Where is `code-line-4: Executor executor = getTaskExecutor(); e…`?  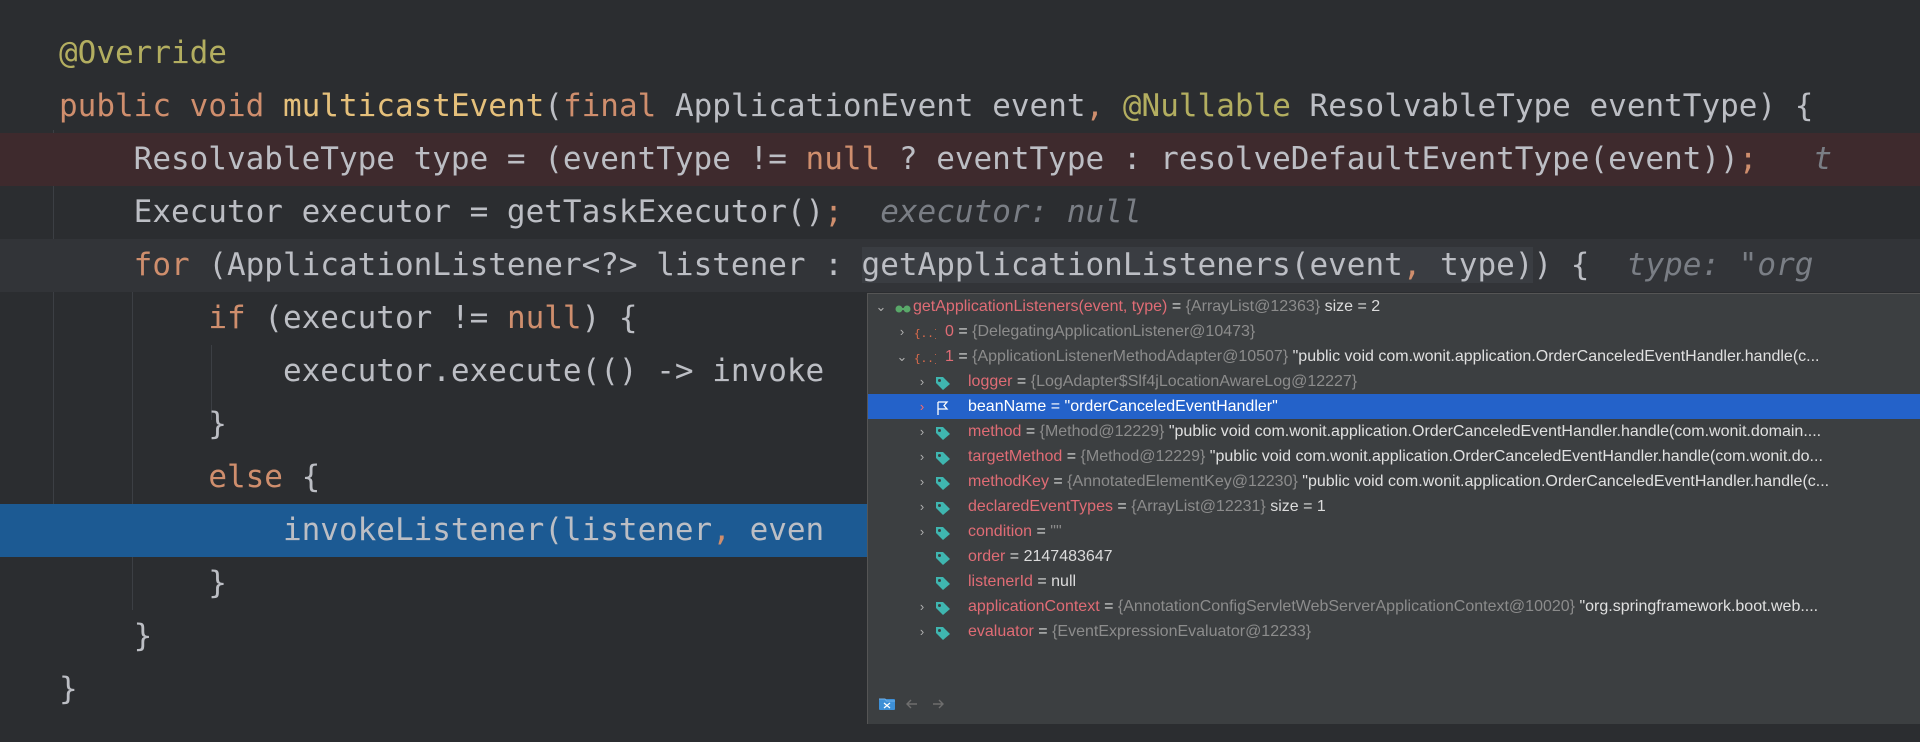
code-line-4: Executor executor = getTaskExecutor(); e… is located at coordinates (960, 212).